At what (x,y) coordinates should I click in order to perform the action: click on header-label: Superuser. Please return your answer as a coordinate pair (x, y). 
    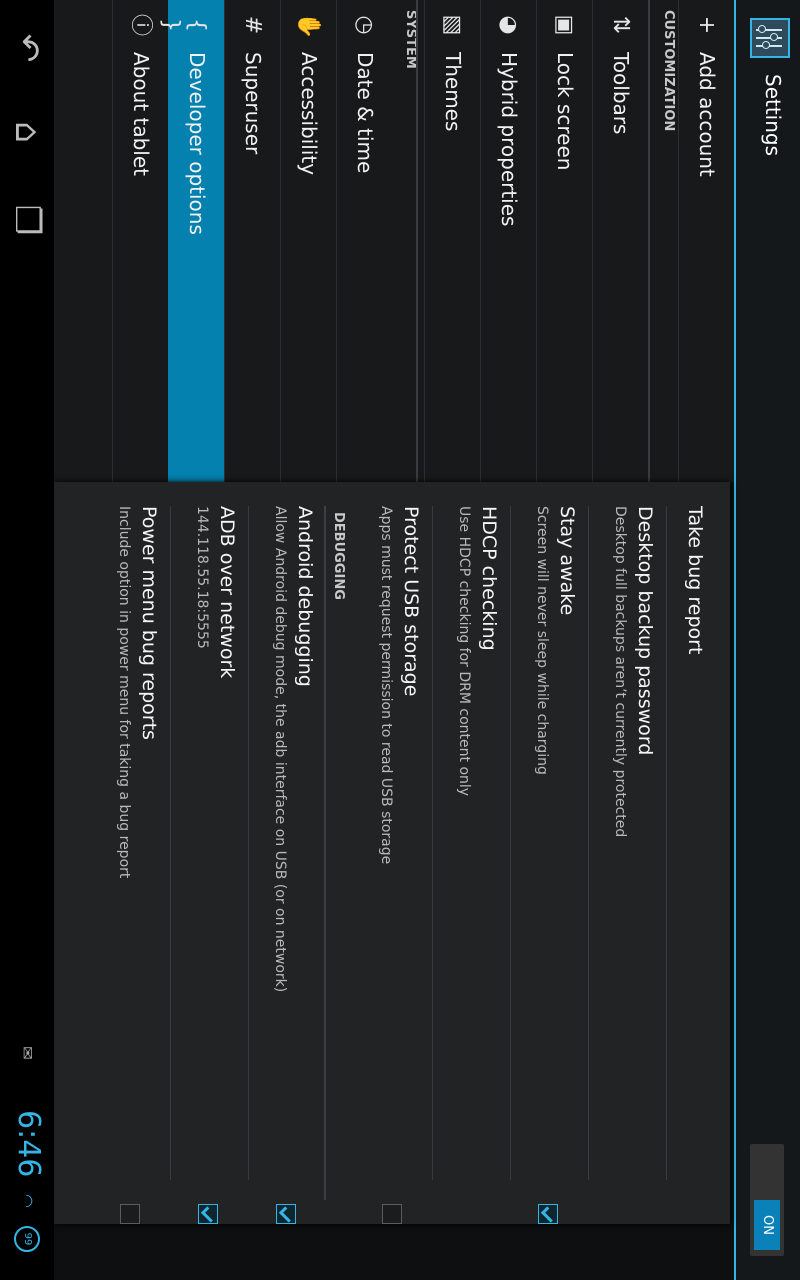
    Looking at the image, I should click on (253, 103).